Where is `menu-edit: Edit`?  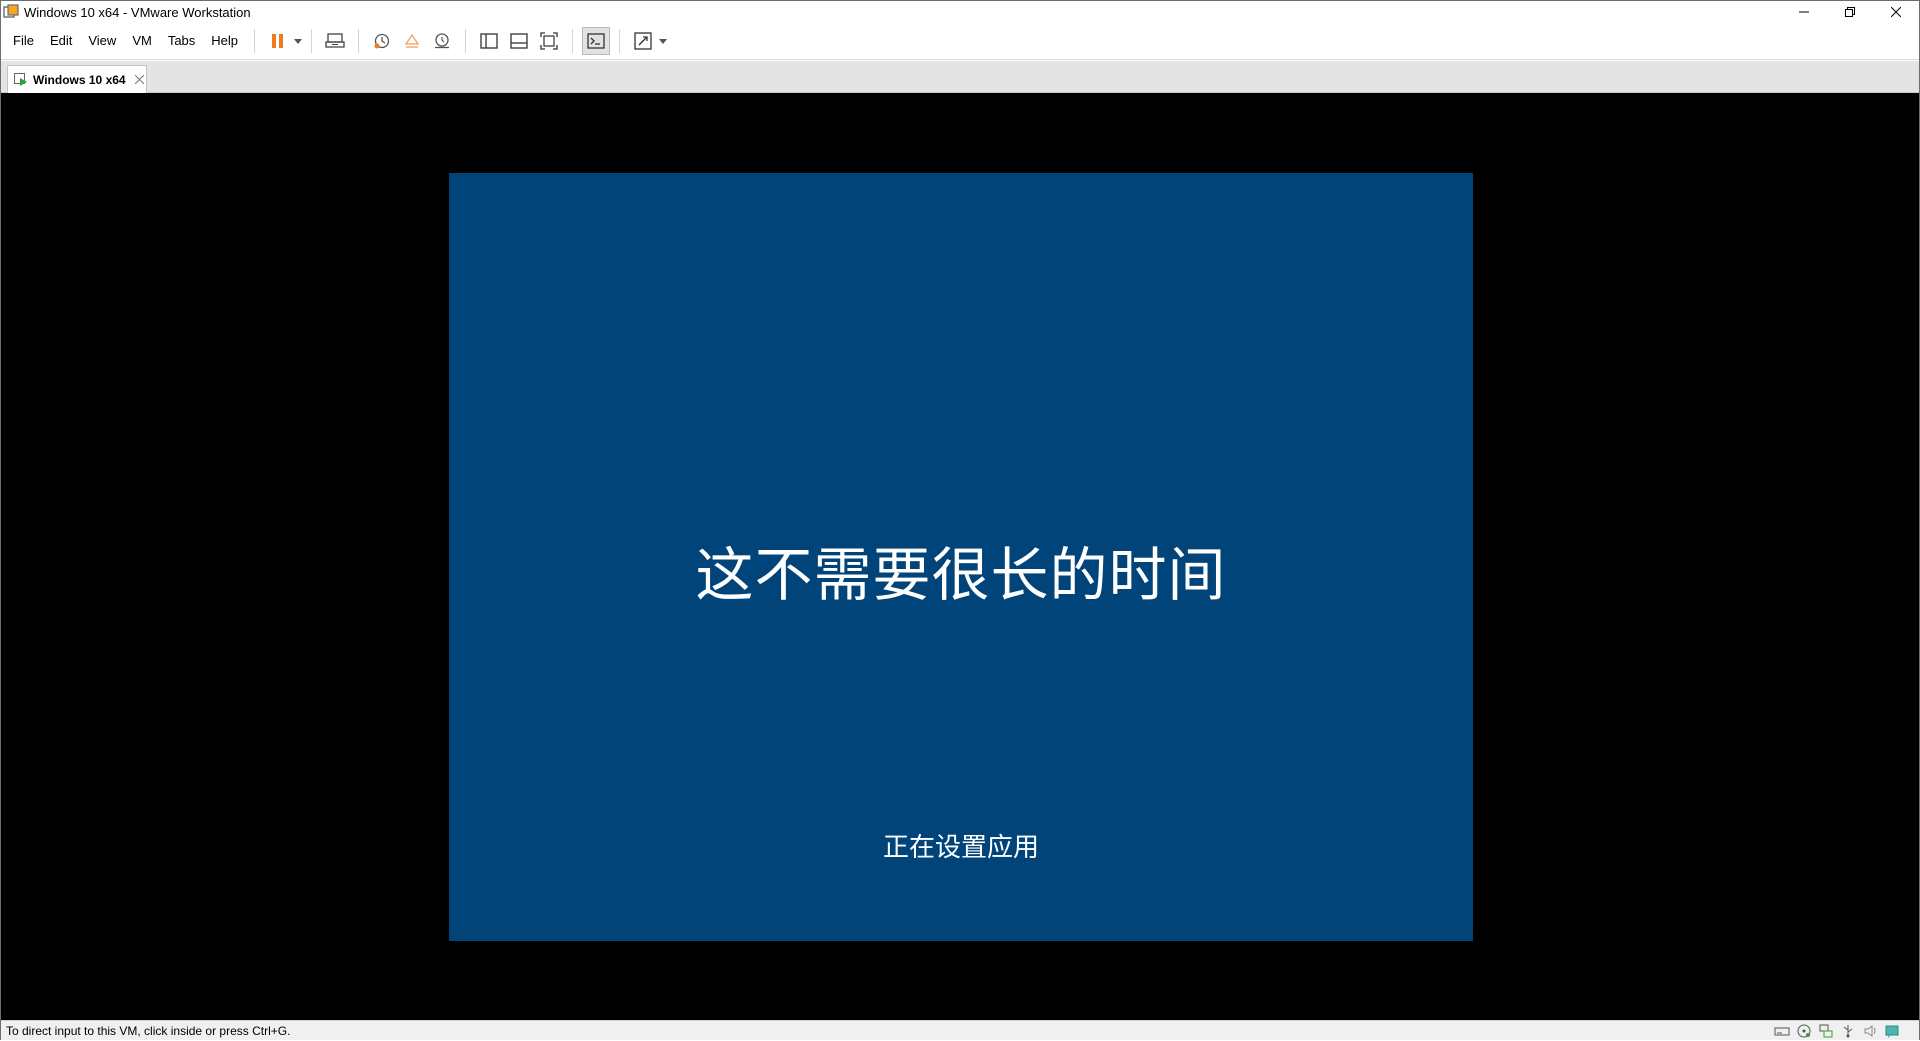 menu-edit: Edit is located at coordinates (61, 41).